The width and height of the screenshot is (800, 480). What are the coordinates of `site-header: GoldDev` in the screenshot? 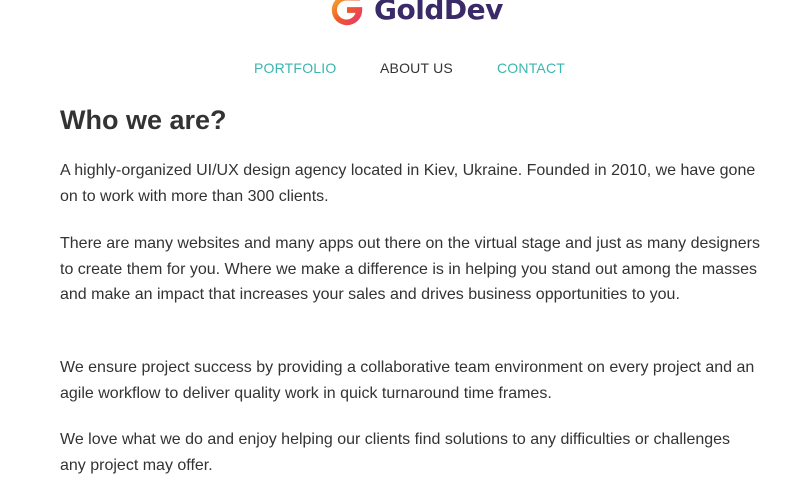 It's located at (400, 20).